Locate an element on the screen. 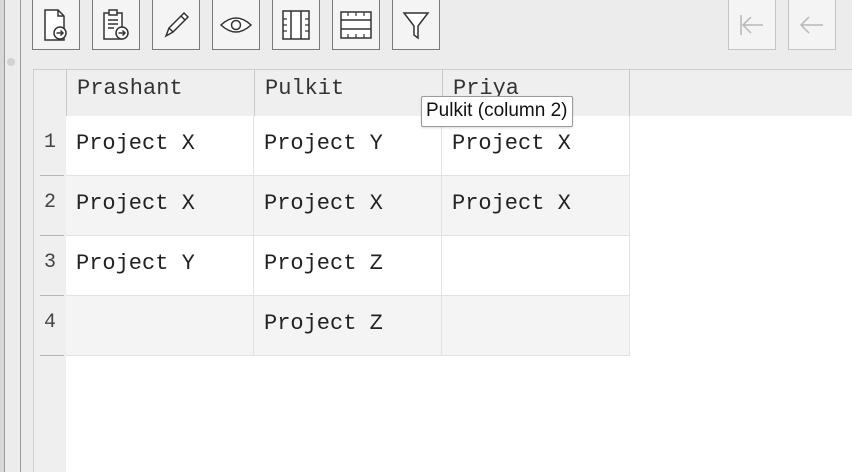 This screenshot has height=472, width=852. filter-icon is located at coordinates (416, 25).